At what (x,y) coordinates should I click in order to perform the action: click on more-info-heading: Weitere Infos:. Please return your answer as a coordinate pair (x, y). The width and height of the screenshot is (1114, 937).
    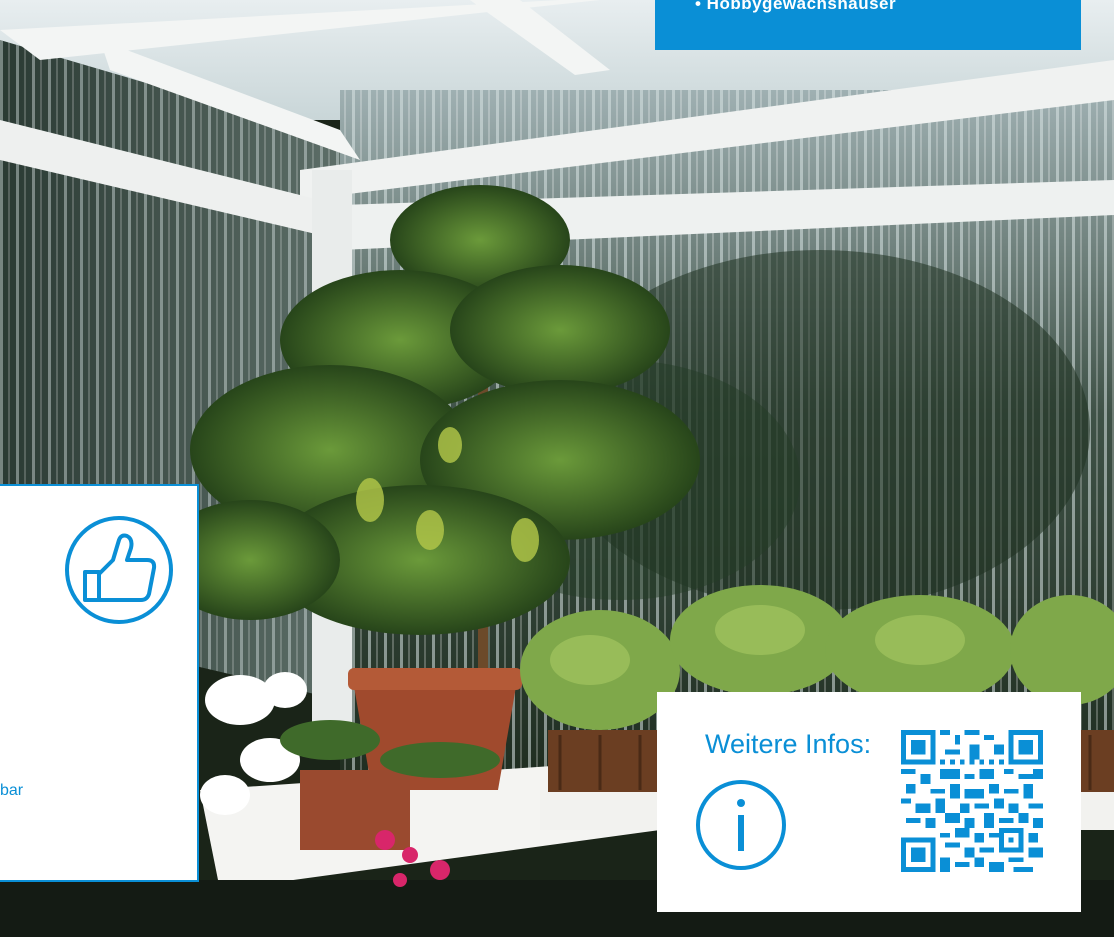
    Looking at the image, I should click on (788, 744).